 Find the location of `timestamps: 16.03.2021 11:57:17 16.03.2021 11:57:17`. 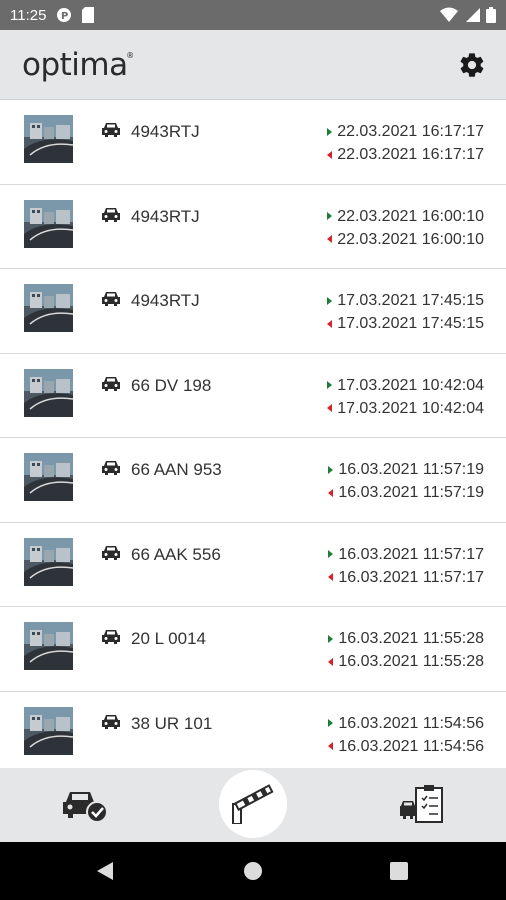

timestamps: 16.03.2021 11:57:17 16.03.2021 11:57:17 is located at coordinates (406, 566).